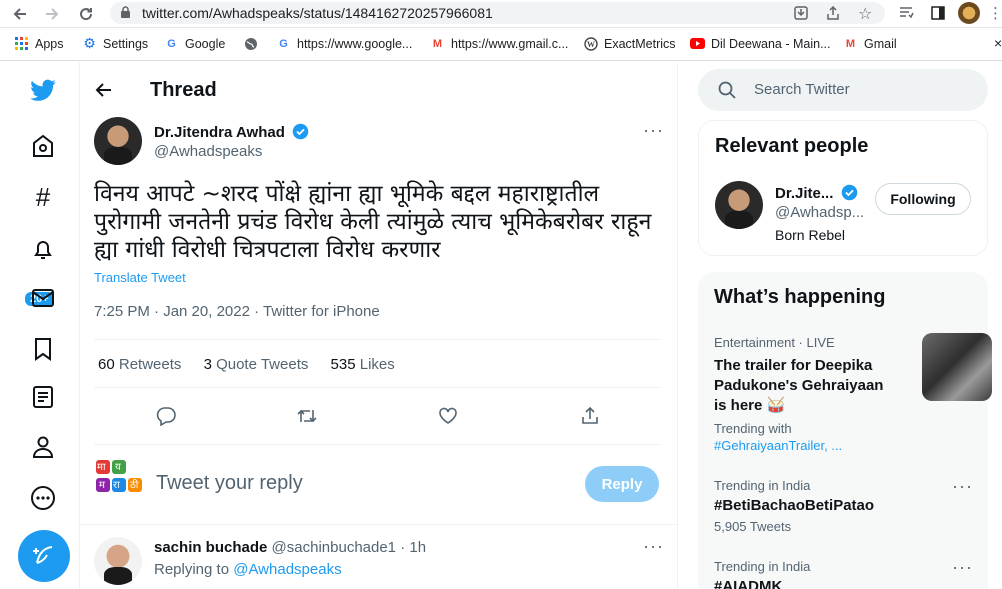 The width and height of the screenshot is (1002, 589). I want to click on bookmark-apps: Apps, so click(39, 43).